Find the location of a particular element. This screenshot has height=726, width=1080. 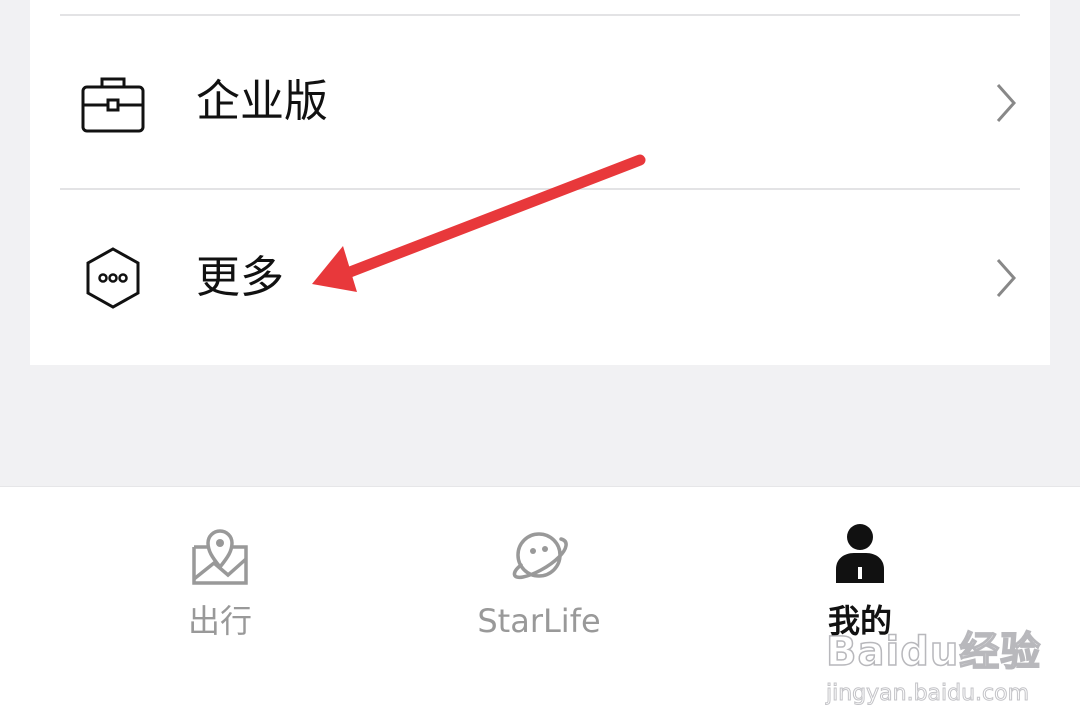

tab-mine: 我的 is located at coordinates (860, 577).